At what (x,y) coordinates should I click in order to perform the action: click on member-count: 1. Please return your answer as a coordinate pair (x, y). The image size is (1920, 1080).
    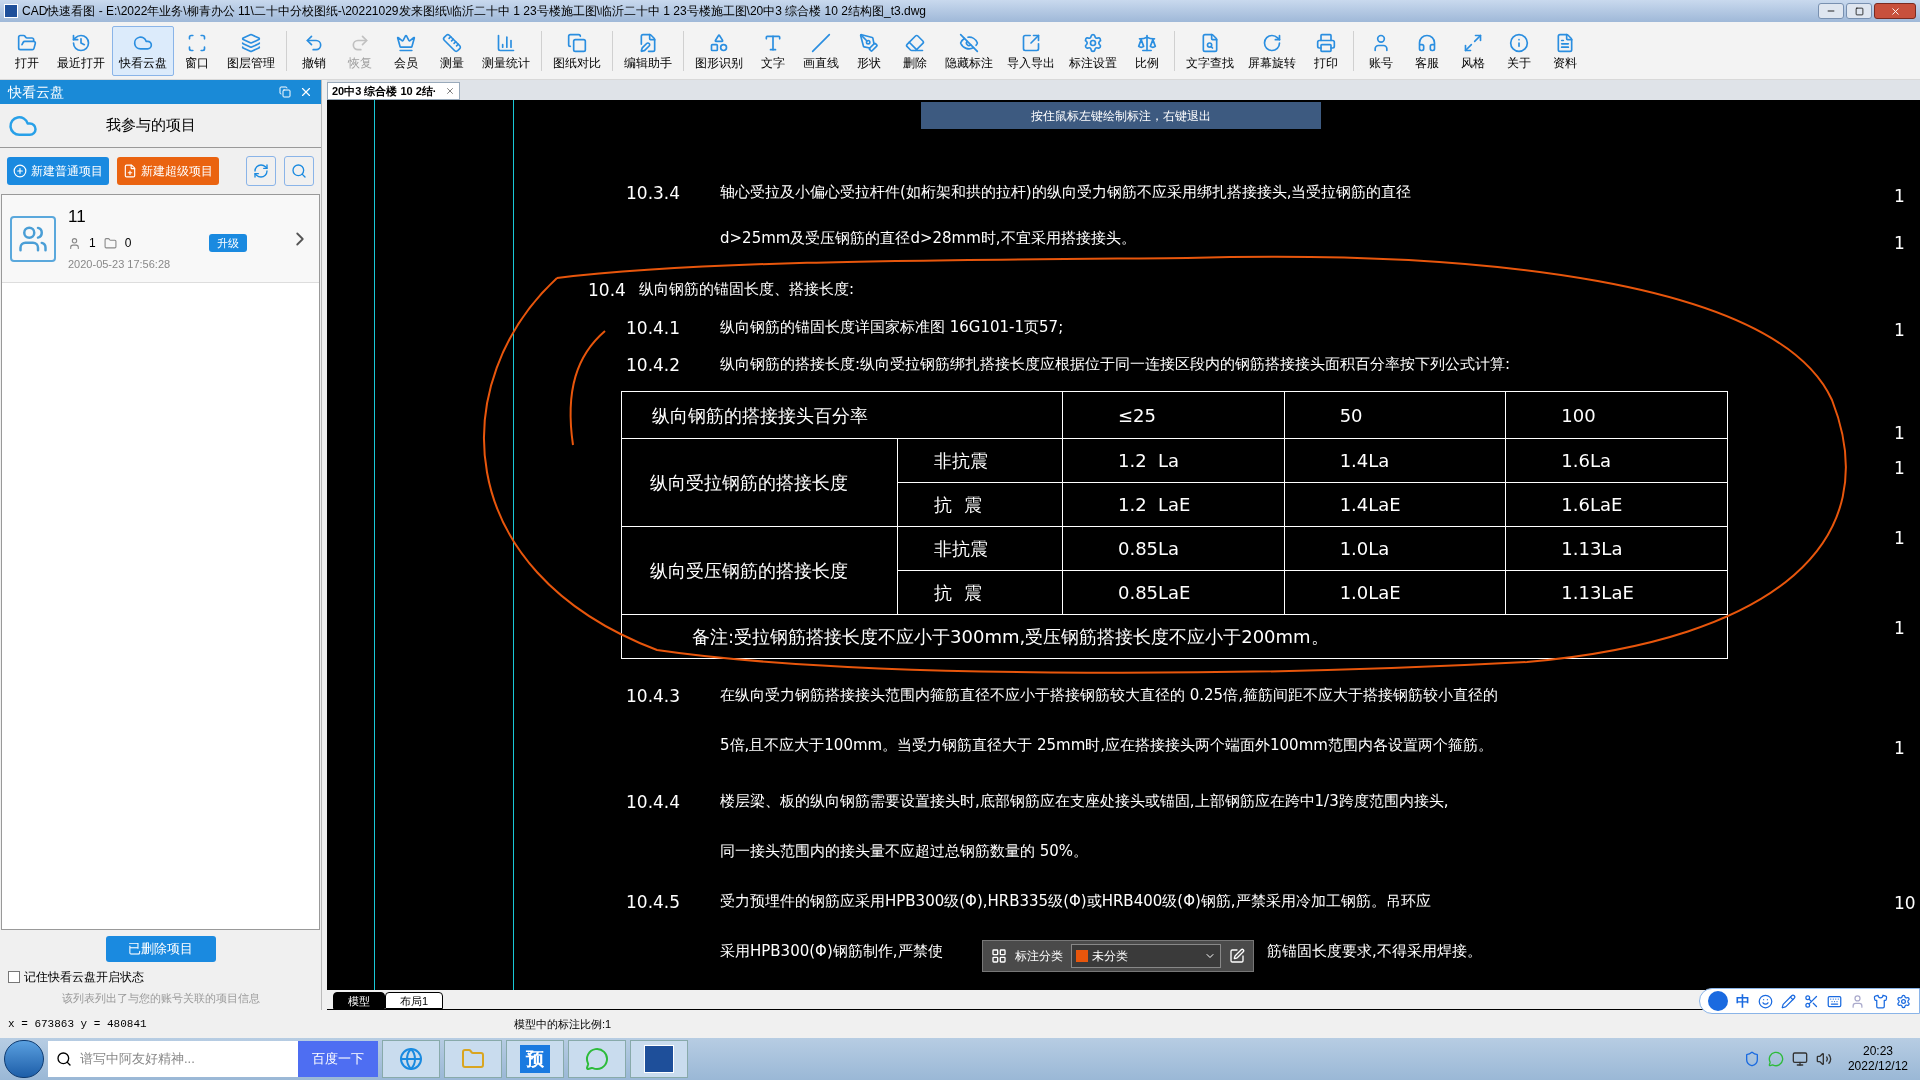
    Looking at the image, I should click on (92, 243).